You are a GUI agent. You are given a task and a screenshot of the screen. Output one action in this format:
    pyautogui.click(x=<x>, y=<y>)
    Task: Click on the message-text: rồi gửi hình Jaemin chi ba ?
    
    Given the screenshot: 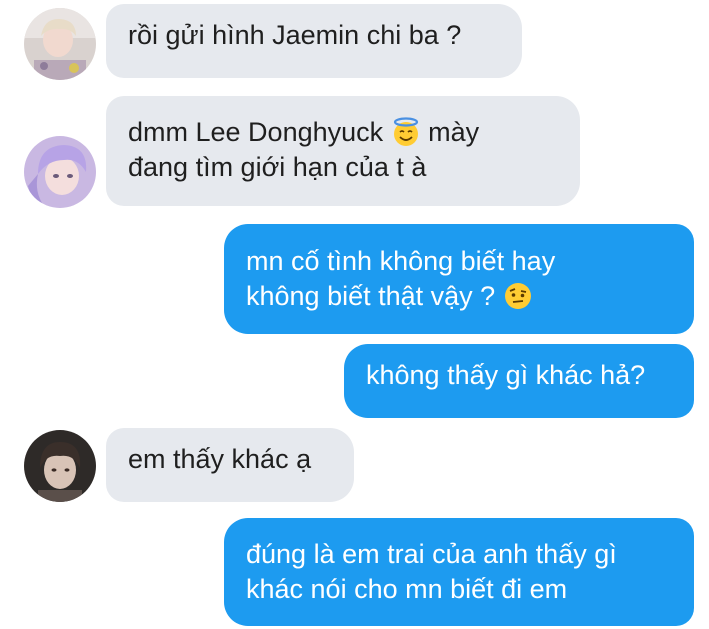 What is the action you would take?
    pyautogui.click(x=295, y=35)
    